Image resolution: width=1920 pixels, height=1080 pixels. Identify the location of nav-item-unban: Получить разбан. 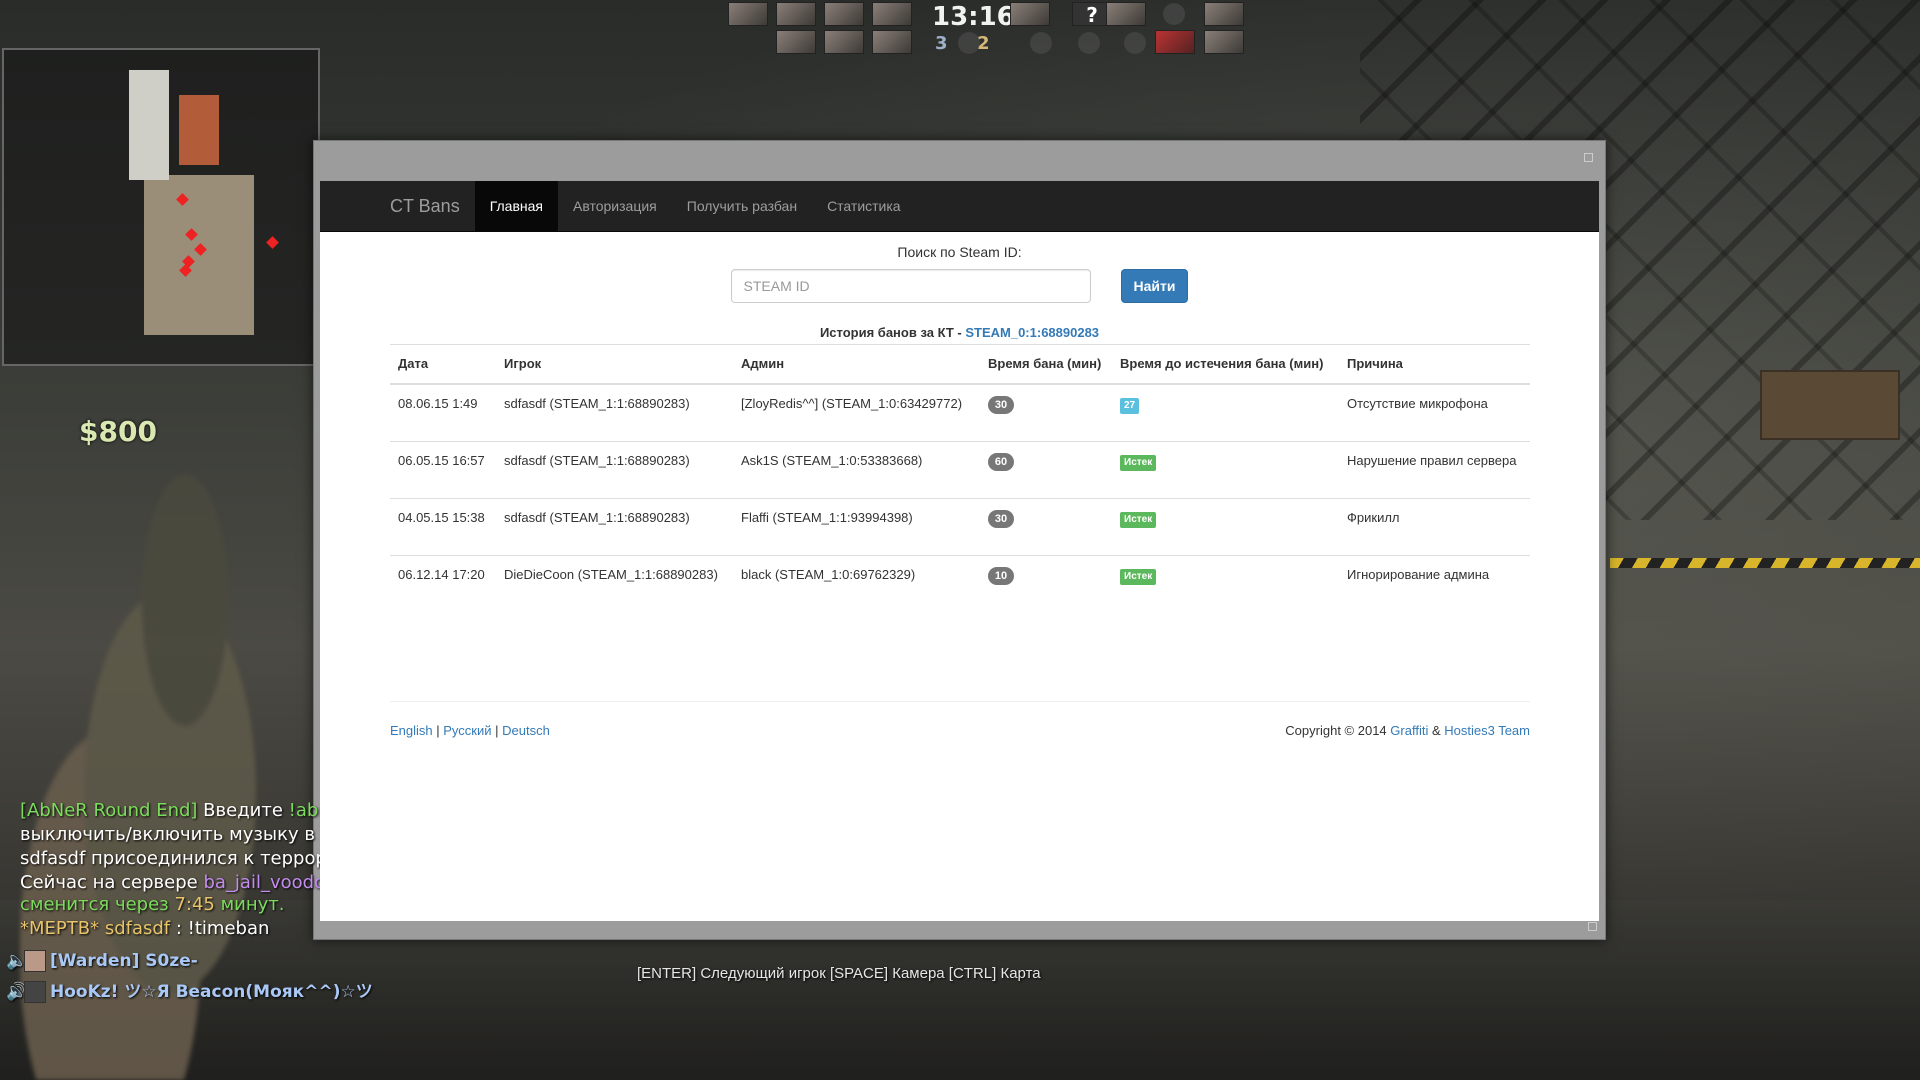
(742, 206).